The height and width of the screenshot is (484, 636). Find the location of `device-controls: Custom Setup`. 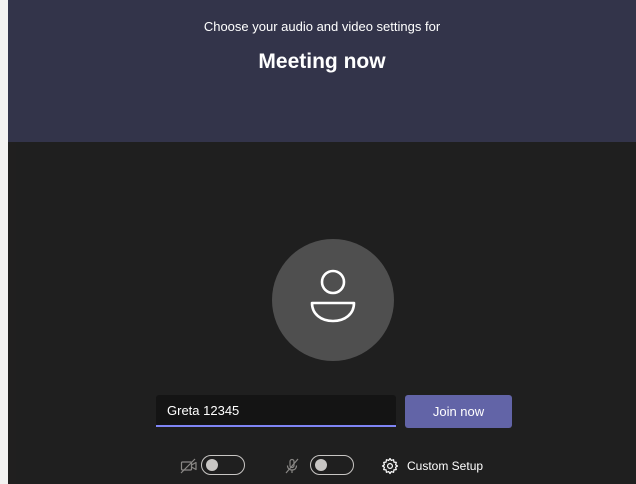

device-controls: Custom Setup is located at coordinates (326, 466).